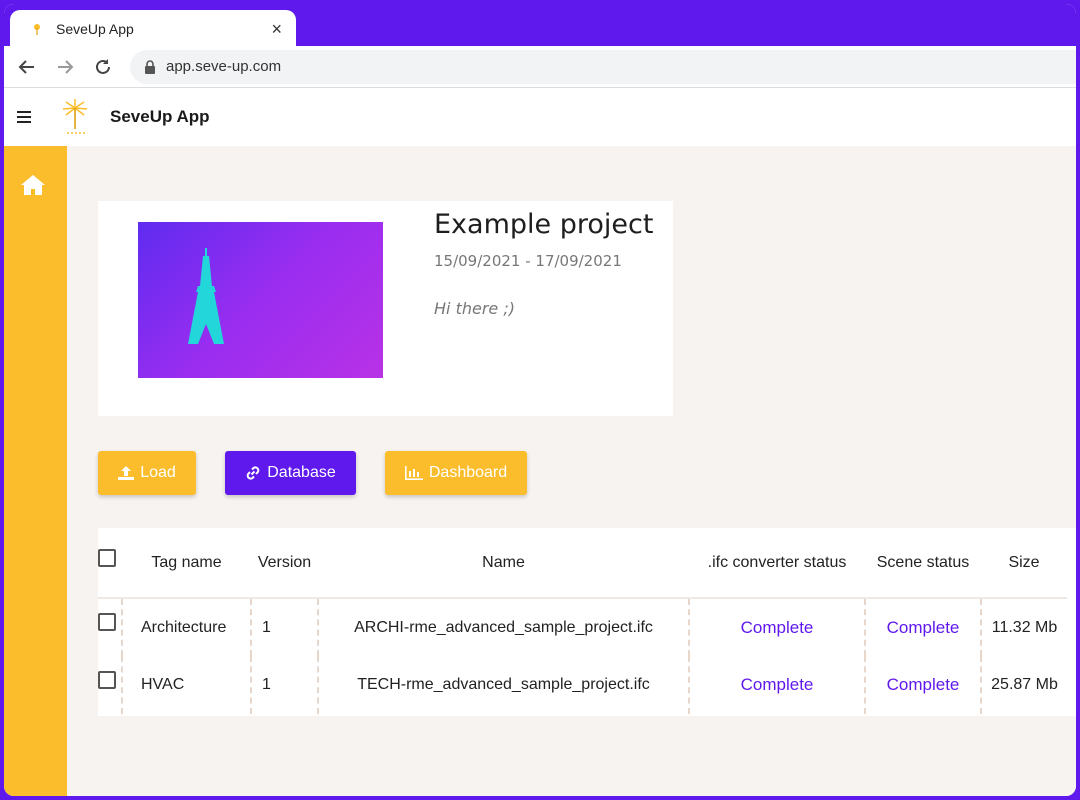  What do you see at coordinates (186, 563) in the screenshot?
I see `header-tag-name: Tag name` at bounding box center [186, 563].